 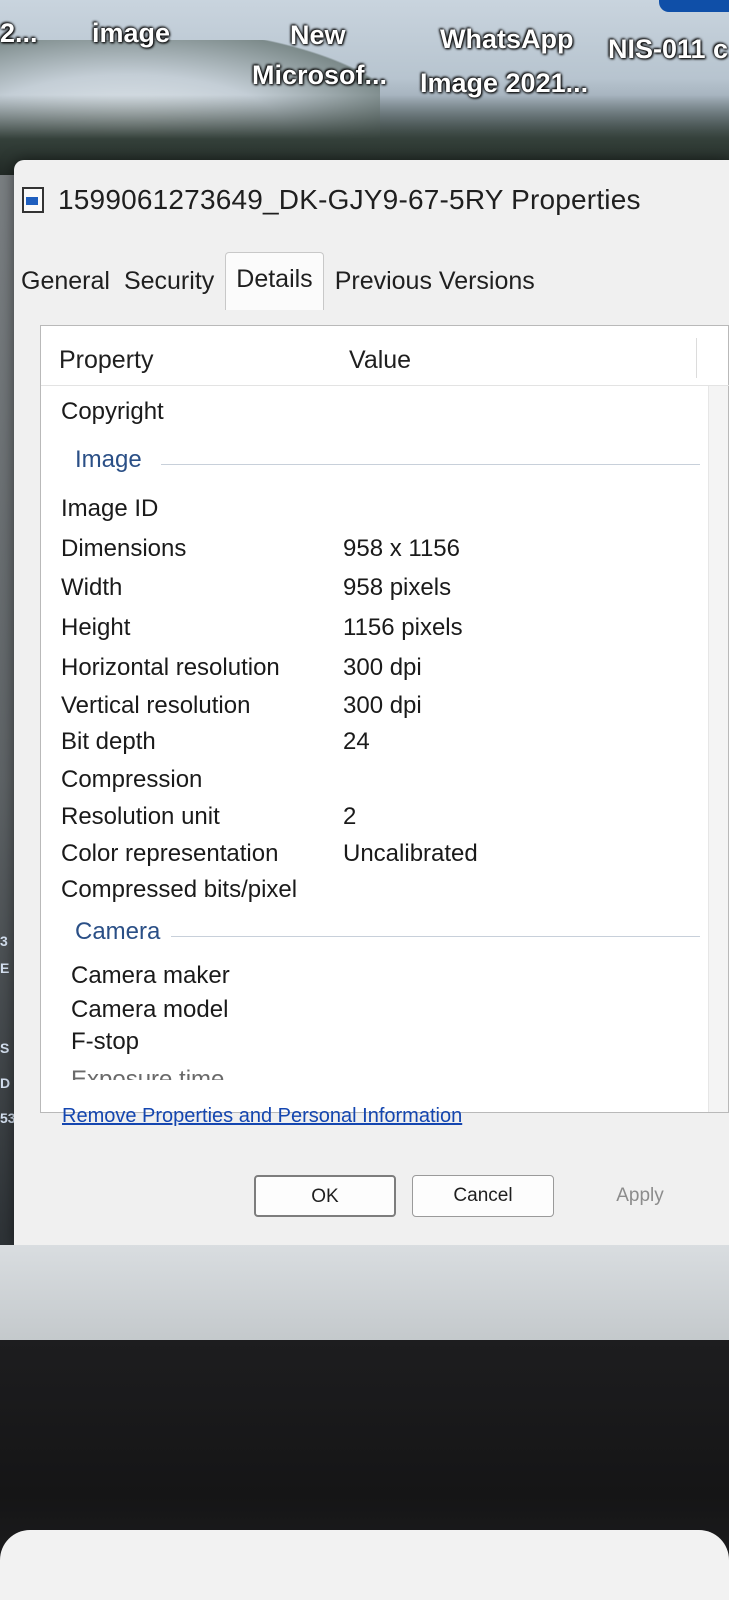 I want to click on list-item: Image ID, so click(x=385, y=510).